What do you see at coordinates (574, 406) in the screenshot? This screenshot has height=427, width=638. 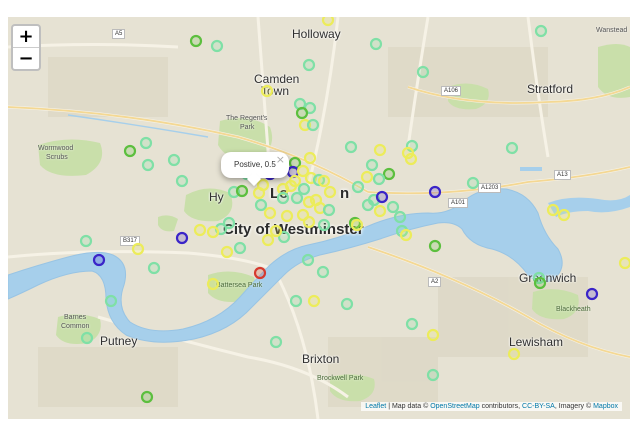 I see `attribution-text-3: , Imagery ©` at bounding box center [574, 406].